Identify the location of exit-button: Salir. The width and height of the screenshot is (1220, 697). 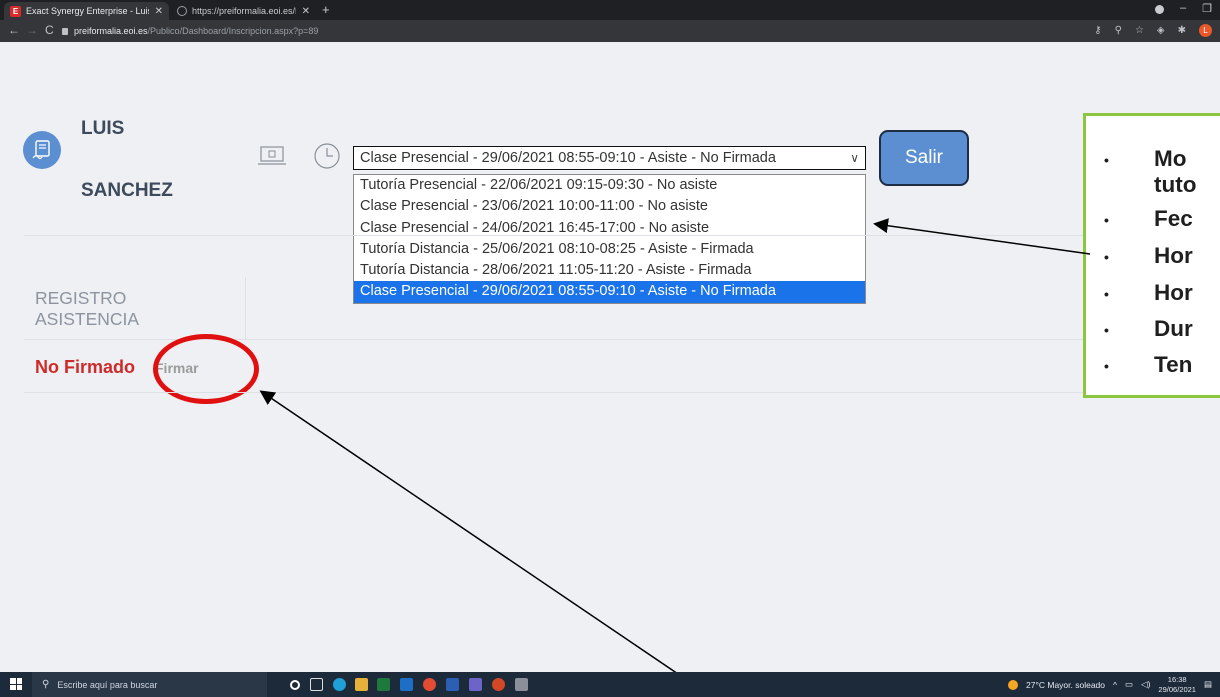
(924, 158).